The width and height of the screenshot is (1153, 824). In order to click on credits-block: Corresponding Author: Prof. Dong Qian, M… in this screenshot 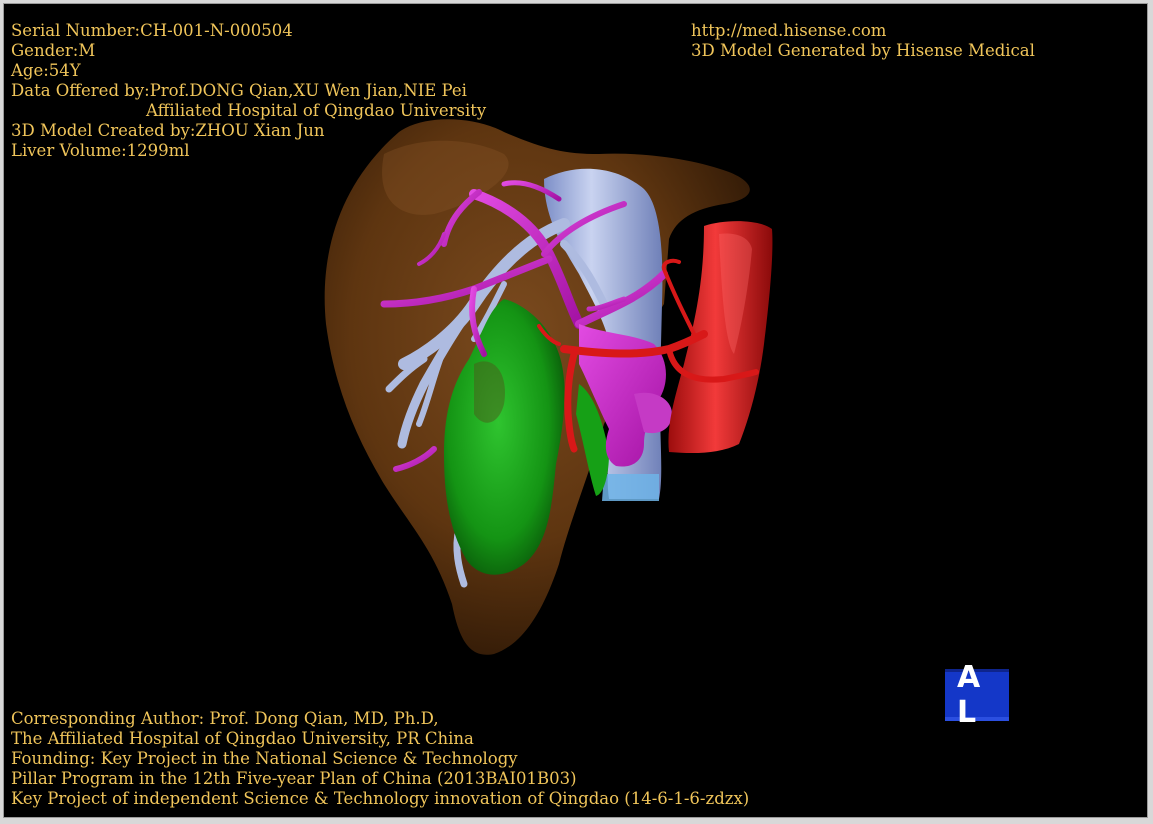, I will do `click(380, 759)`.